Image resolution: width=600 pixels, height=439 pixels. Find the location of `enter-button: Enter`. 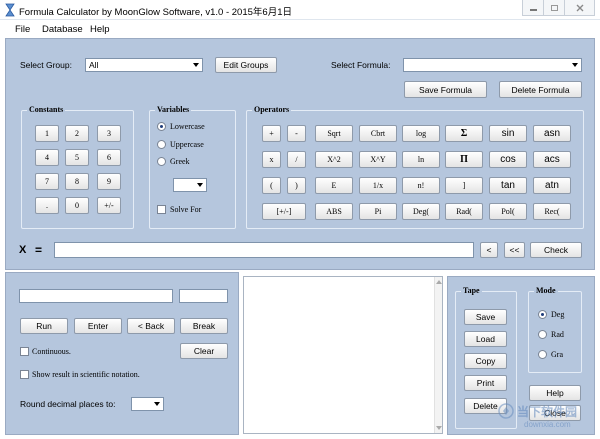

enter-button: Enter is located at coordinates (98, 326).